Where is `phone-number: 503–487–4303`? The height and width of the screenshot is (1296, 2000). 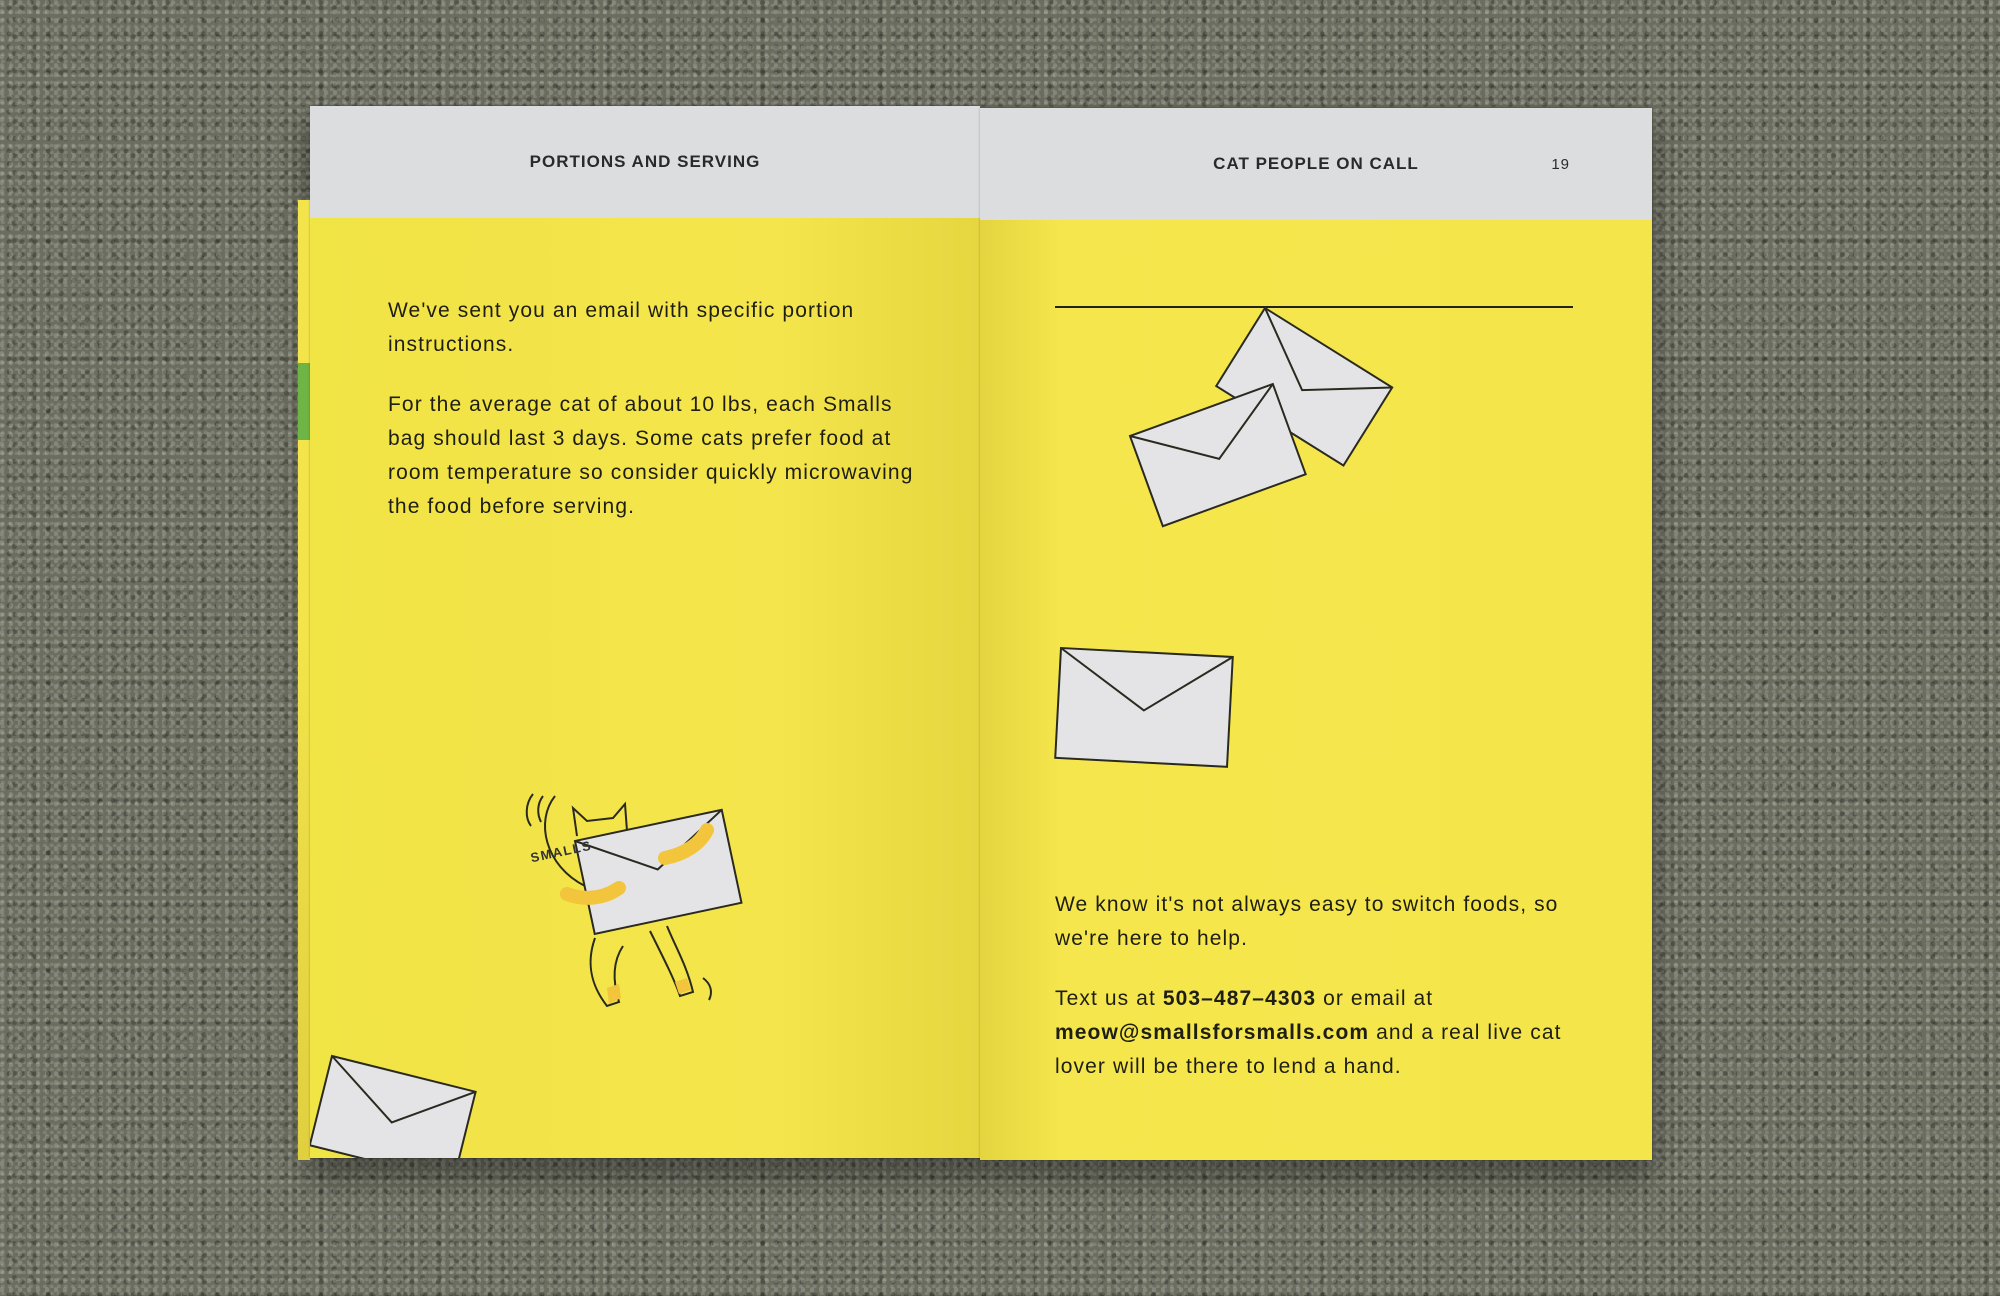
phone-number: 503–487–4303 is located at coordinates (1239, 998).